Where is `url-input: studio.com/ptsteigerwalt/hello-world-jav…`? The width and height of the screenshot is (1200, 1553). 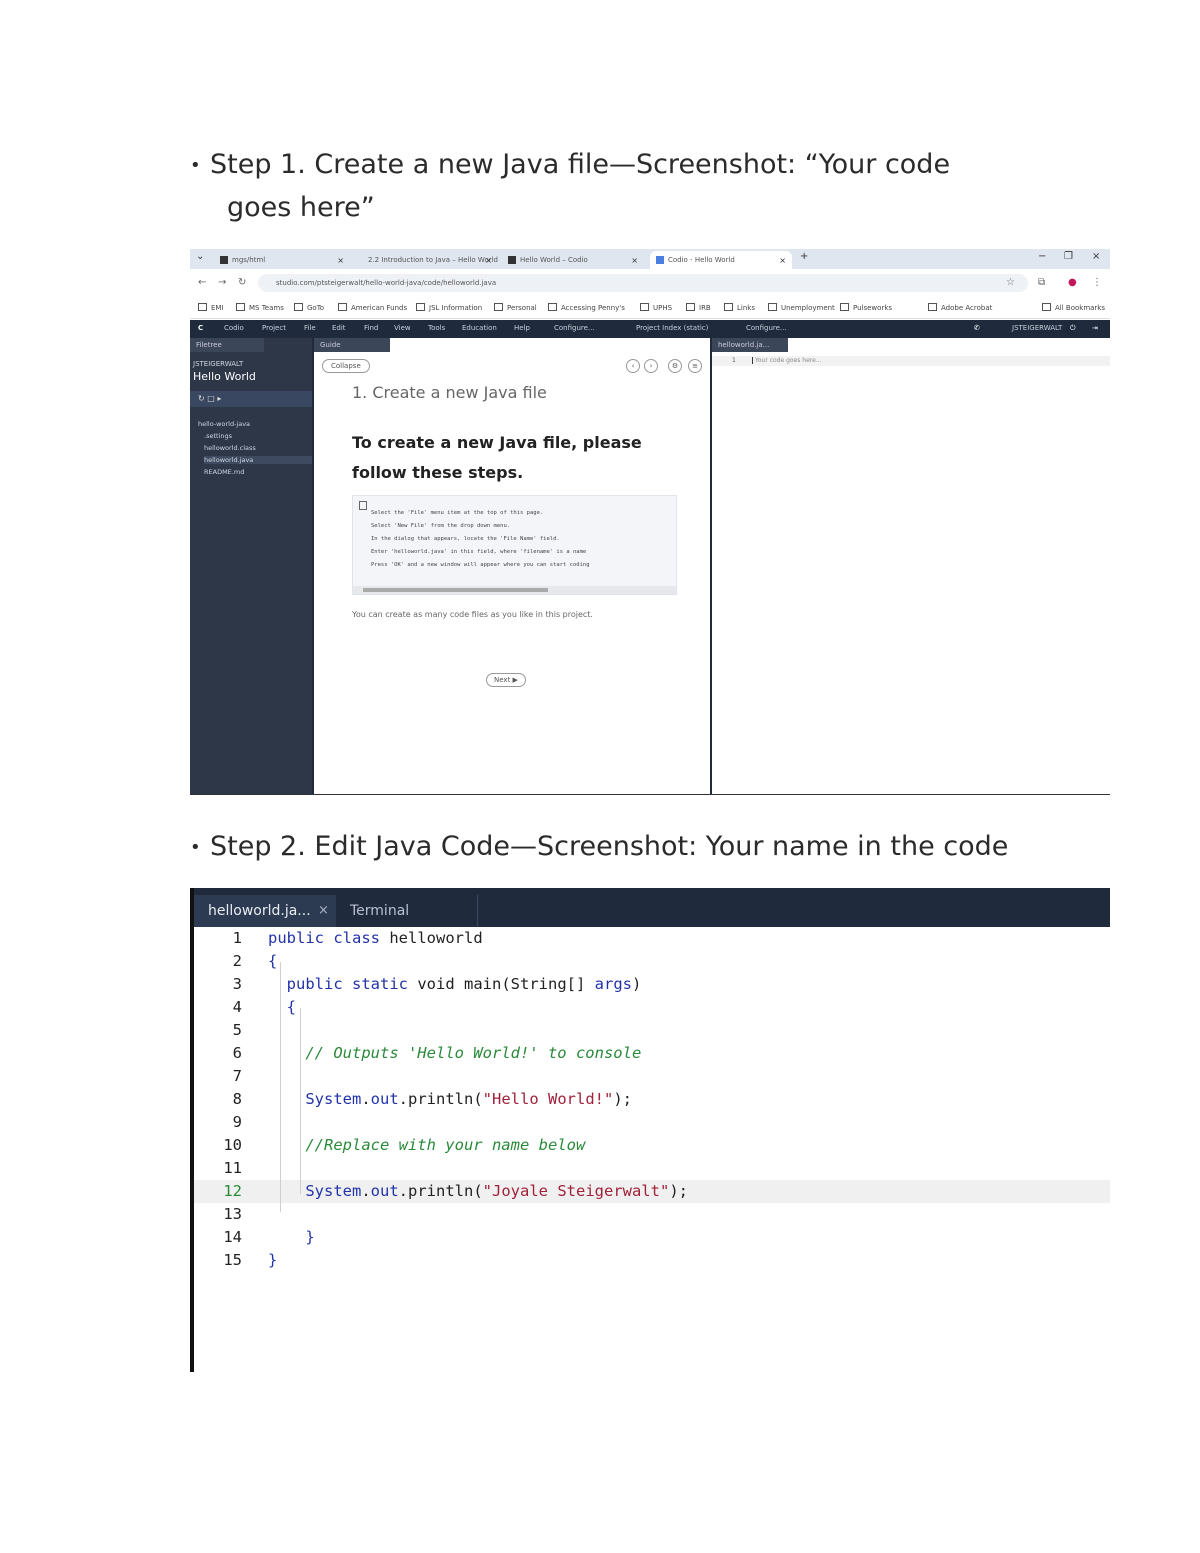
url-input: studio.com/ptsteigerwalt/hello-world-jav… is located at coordinates (643, 283).